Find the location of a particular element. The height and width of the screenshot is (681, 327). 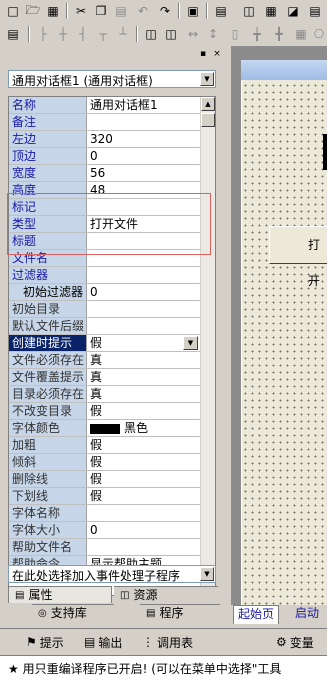

property-row: 字体颜色 黑色 is located at coordinates (105, 428).